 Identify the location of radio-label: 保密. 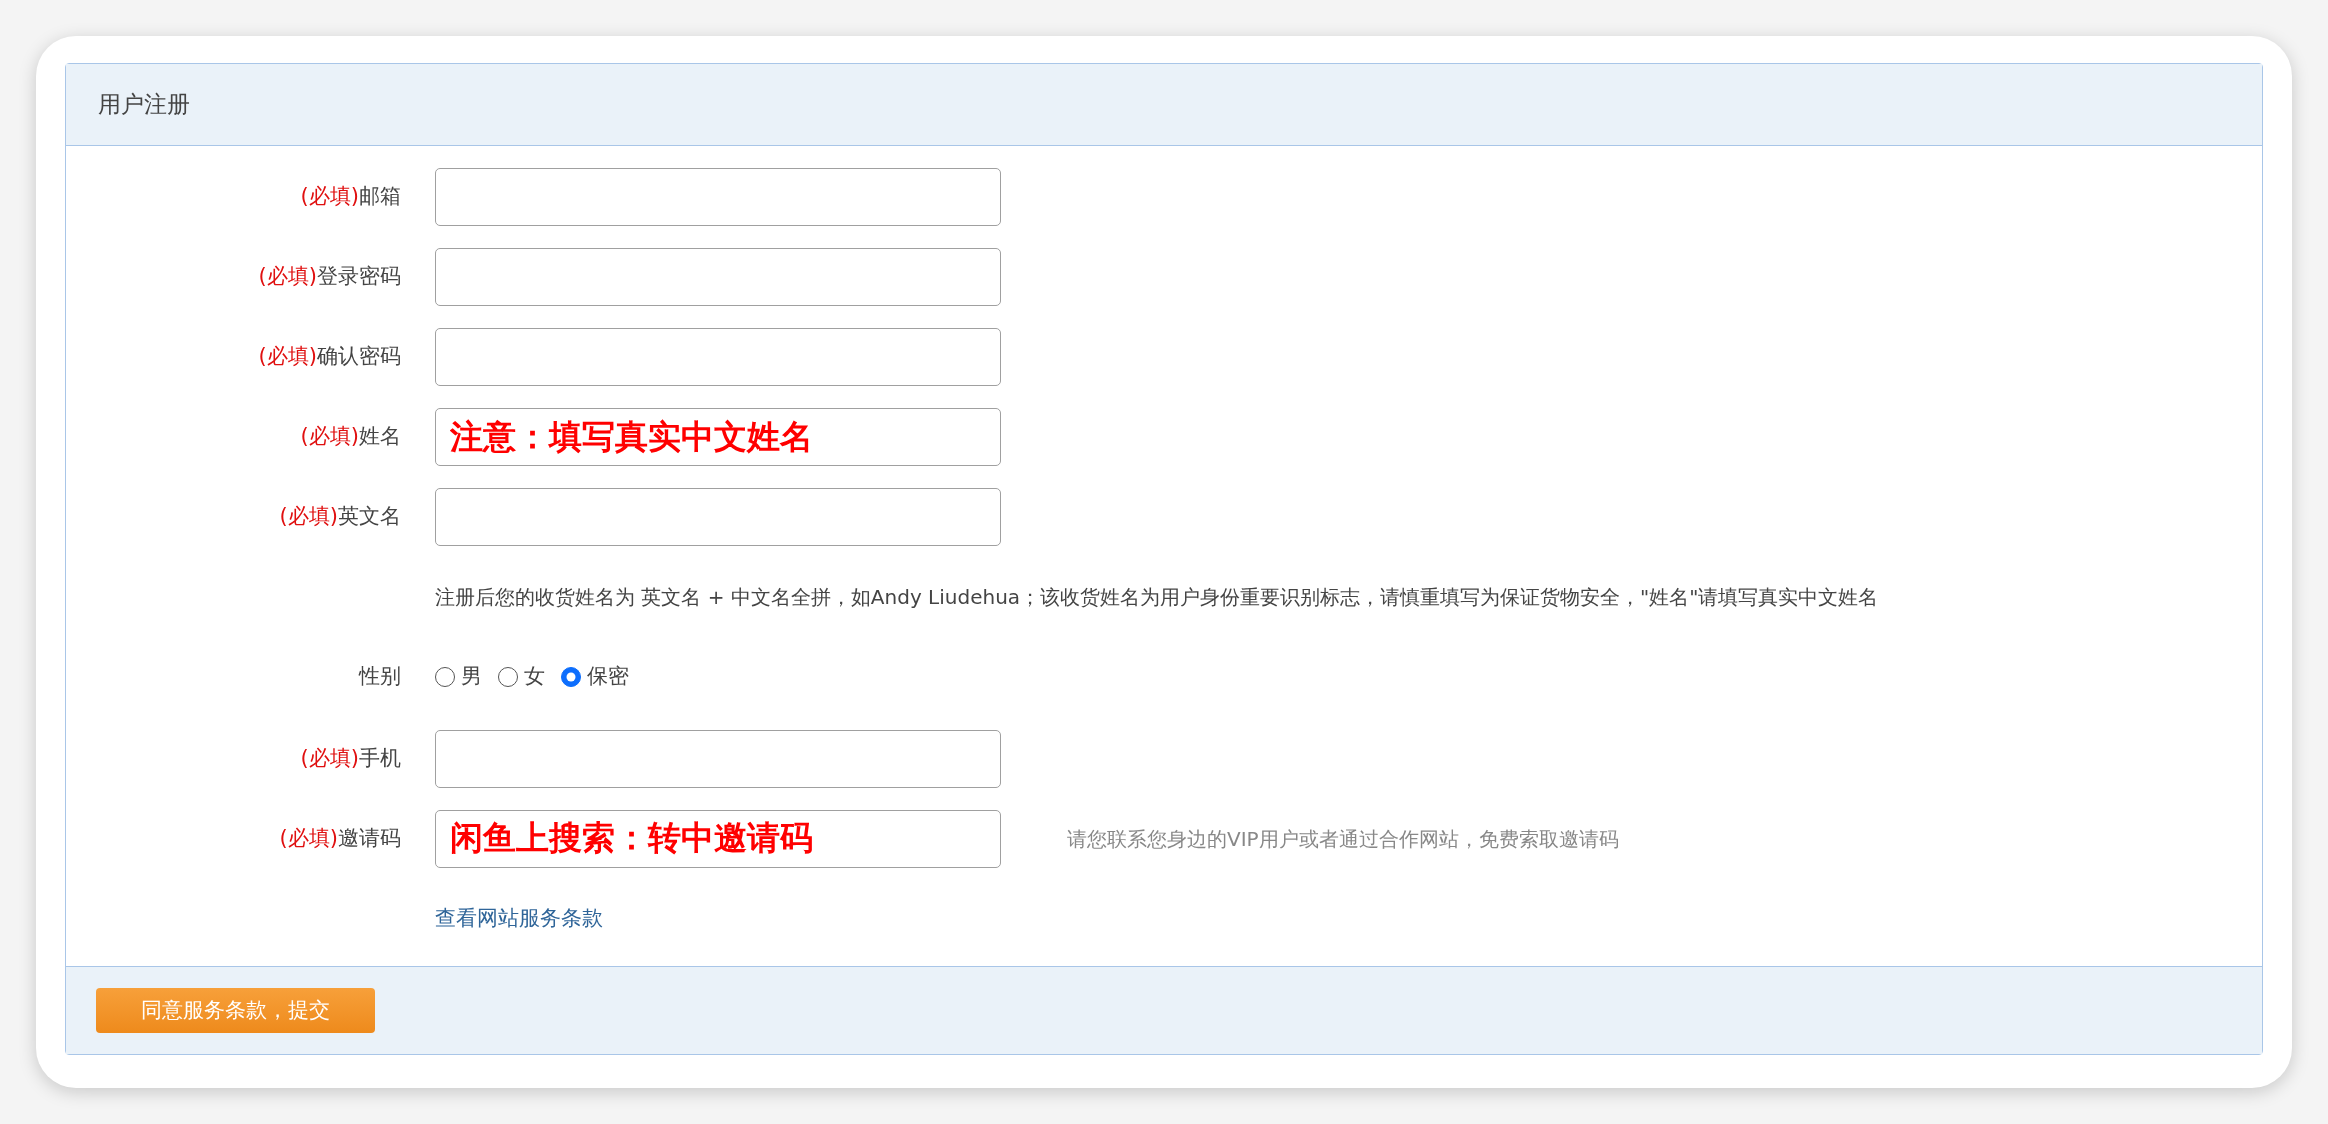
(608, 676).